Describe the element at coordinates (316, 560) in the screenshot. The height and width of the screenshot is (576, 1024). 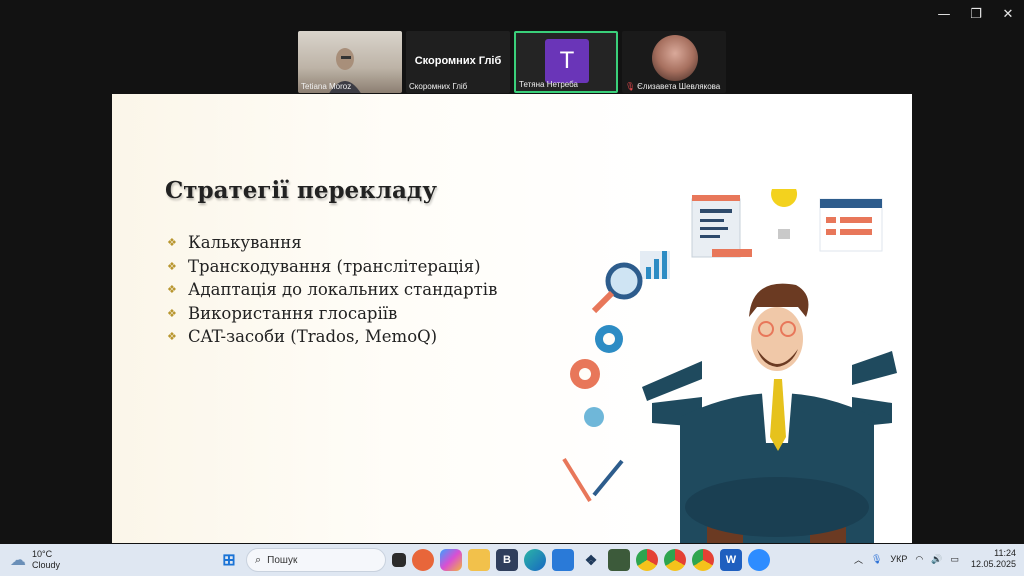
I see `search-input: ⌕ Пошук` at that location.